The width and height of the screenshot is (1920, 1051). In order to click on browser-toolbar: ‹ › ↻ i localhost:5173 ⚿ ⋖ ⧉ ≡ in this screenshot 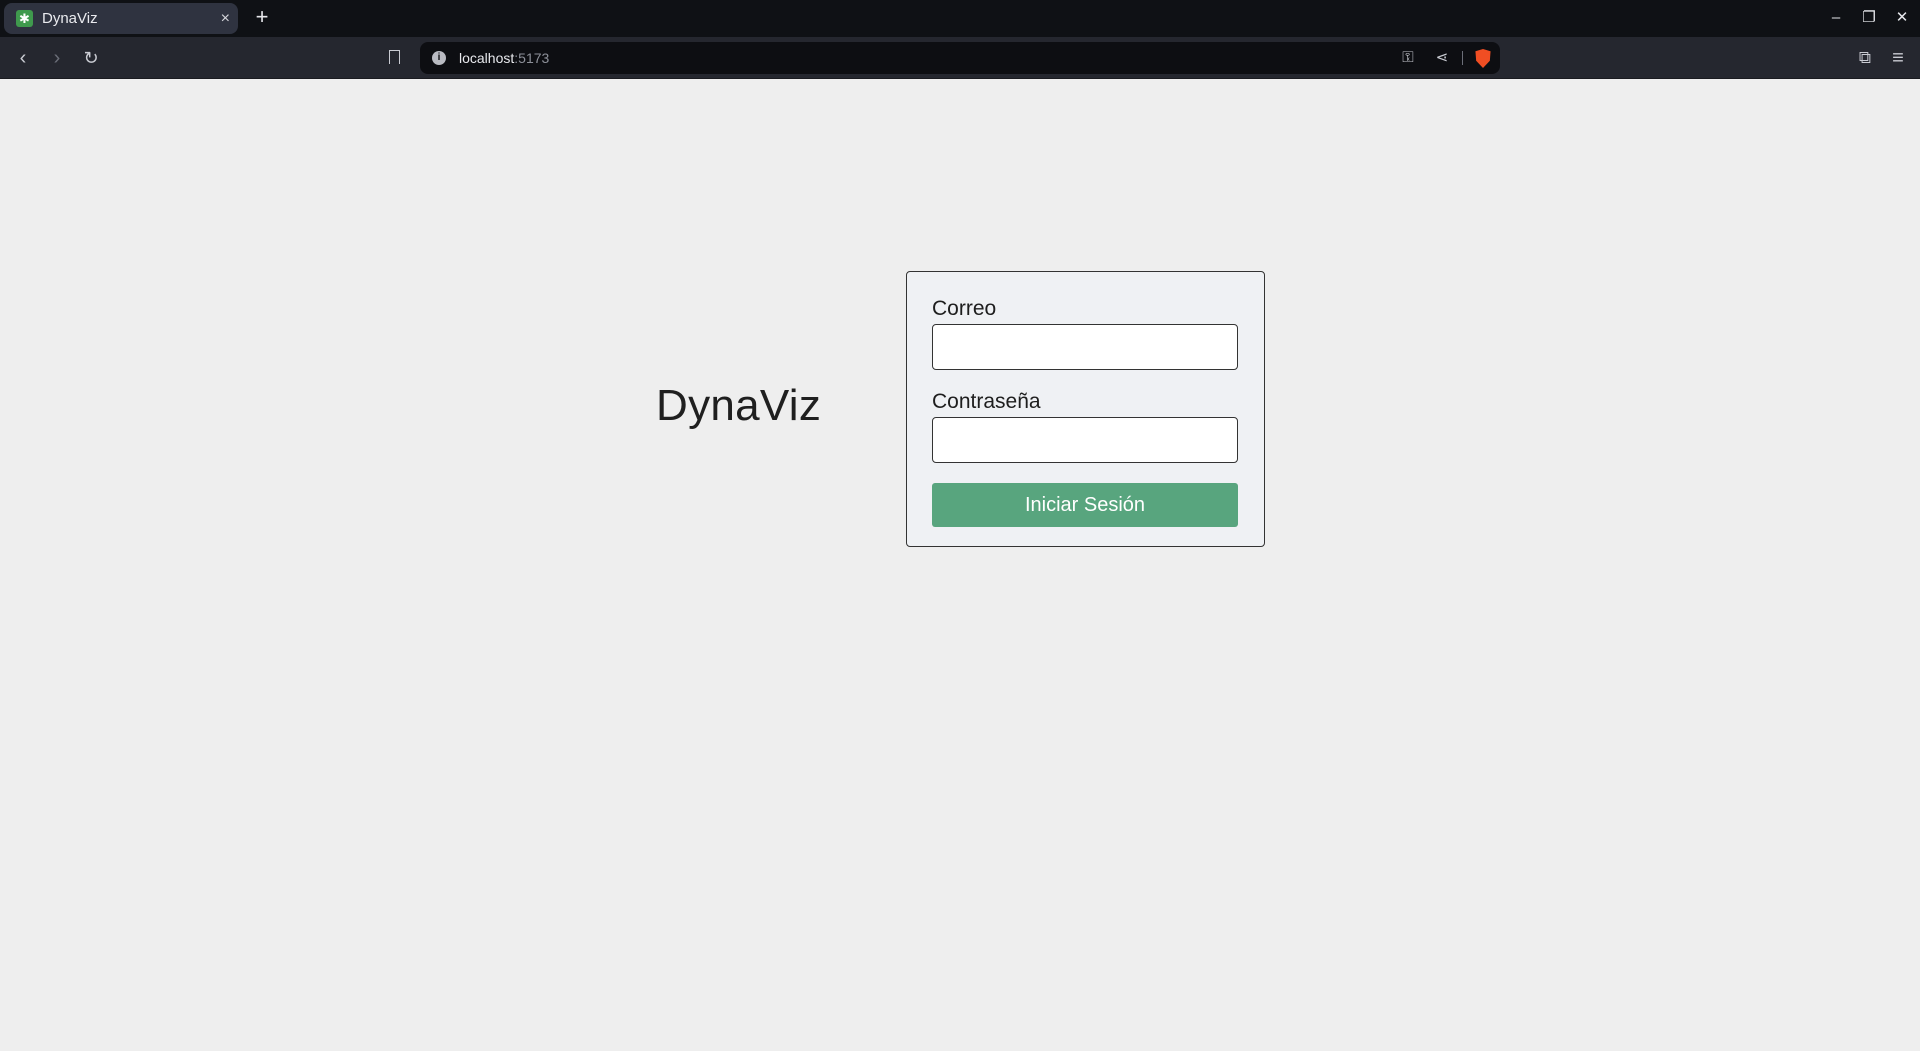, I will do `click(960, 58)`.